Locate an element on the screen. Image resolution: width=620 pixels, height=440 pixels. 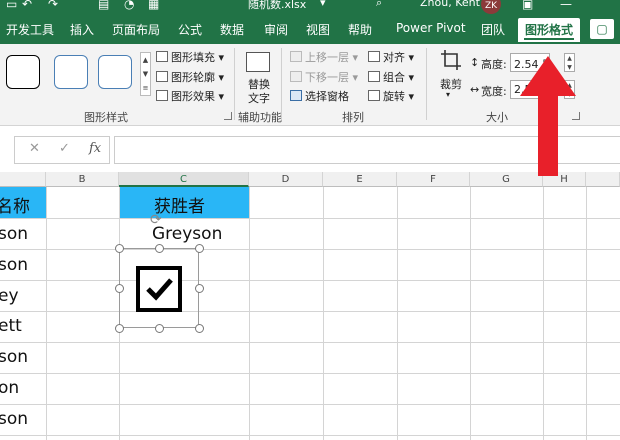
selection-pane-icon is located at coordinates (296, 95).